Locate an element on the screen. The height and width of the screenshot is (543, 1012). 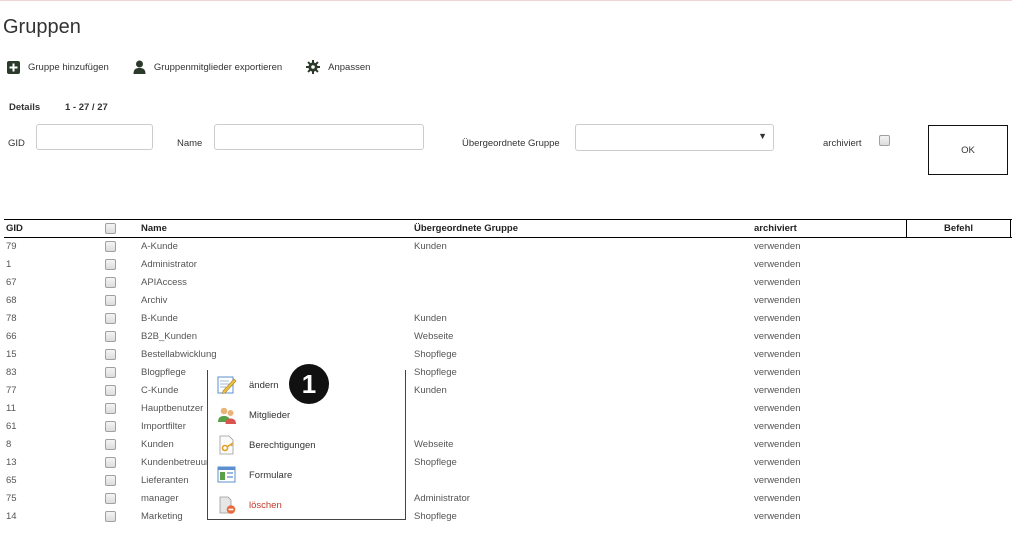
gear-icon is located at coordinates (313, 67).